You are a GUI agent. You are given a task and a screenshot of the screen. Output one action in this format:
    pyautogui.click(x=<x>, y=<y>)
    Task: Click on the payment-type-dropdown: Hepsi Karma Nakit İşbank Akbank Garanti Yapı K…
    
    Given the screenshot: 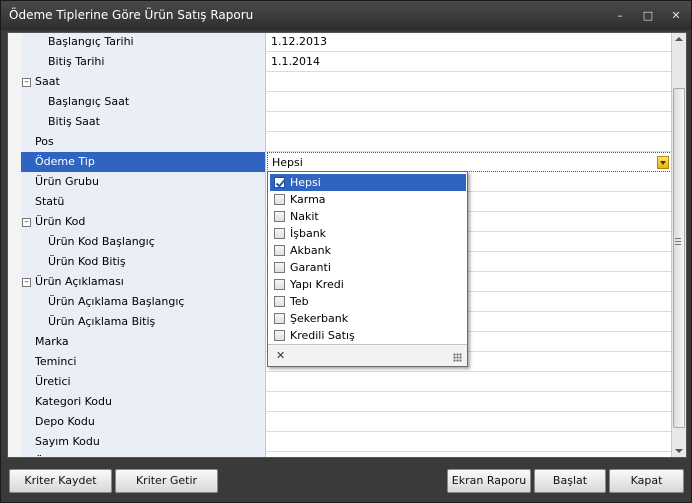 What is the action you would take?
    pyautogui.click(x=367, y=269)
    